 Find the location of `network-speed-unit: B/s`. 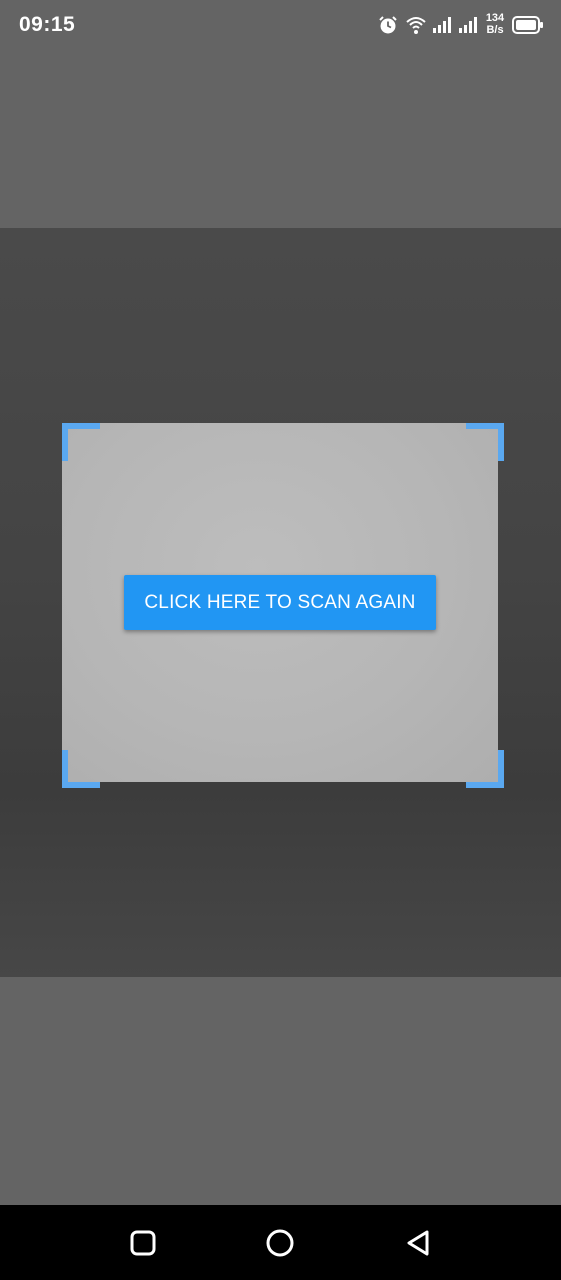

network-speed-unit: B/s is located at coordinates (495, 30).